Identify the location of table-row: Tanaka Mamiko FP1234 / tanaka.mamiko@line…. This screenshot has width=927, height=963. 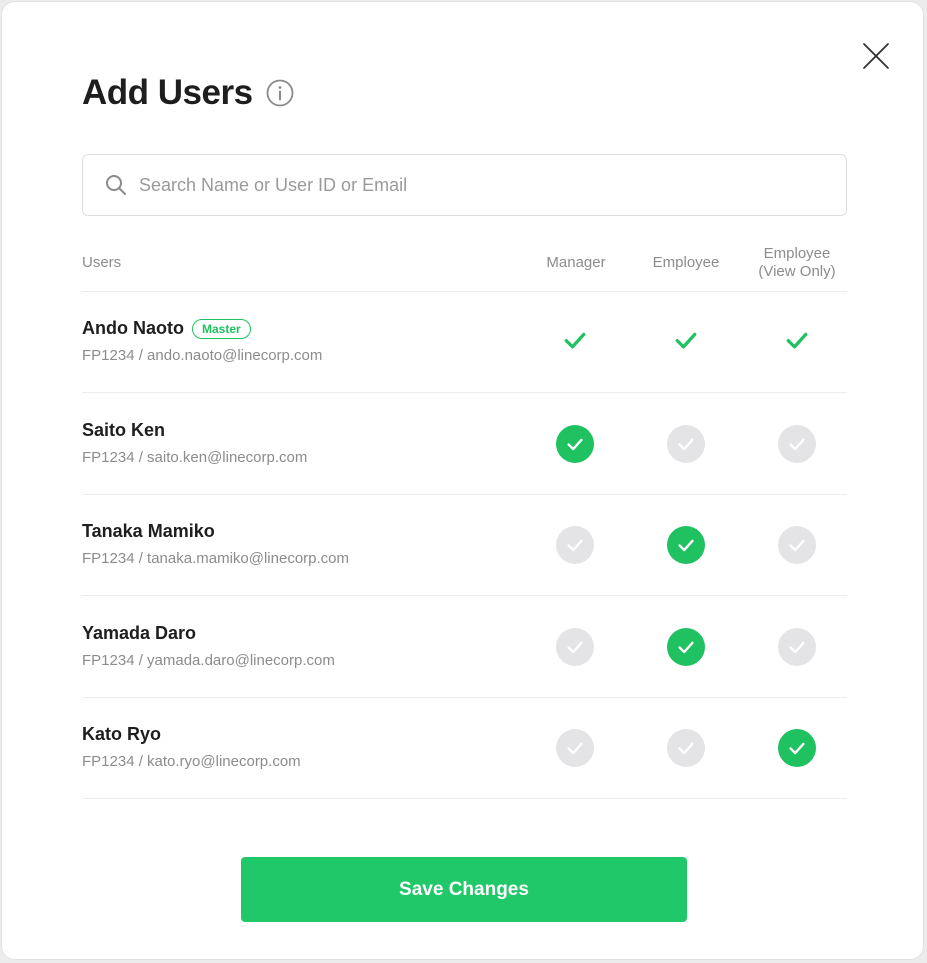
(464, 546).